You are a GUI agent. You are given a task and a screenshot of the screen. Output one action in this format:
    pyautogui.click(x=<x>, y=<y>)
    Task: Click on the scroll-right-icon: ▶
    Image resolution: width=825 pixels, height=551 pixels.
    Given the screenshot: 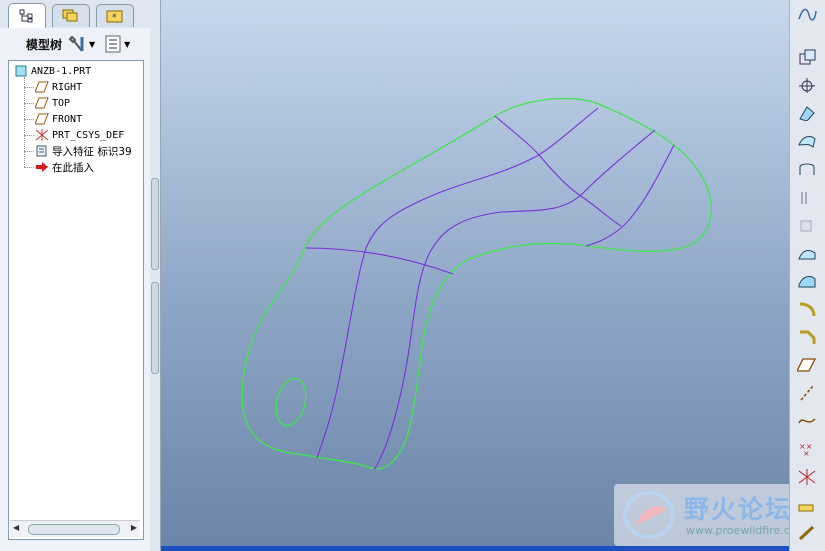 What is the action you would take?
    pyautogui.click(x=134, y=527)
    